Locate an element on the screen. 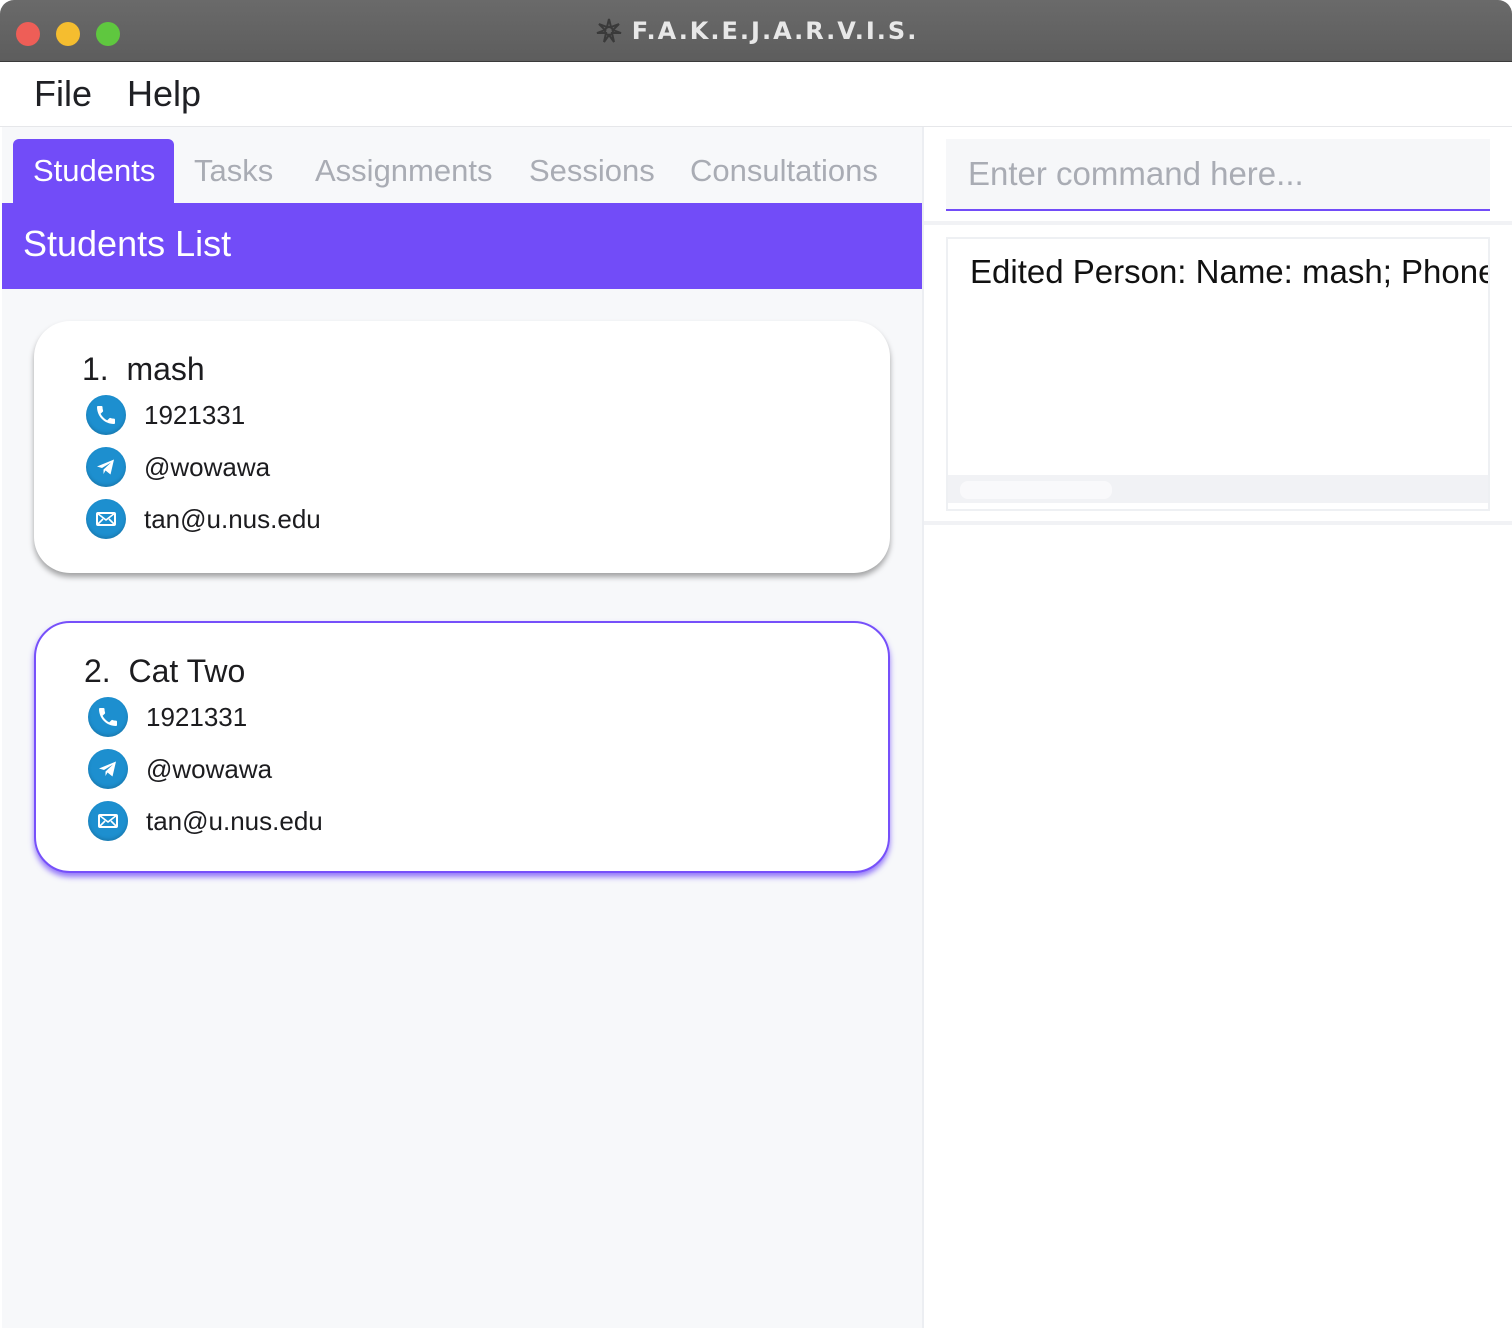 The width and height of the screenshot is (1512, 1328). menu-help: Help is located at coordinates (164, 94).